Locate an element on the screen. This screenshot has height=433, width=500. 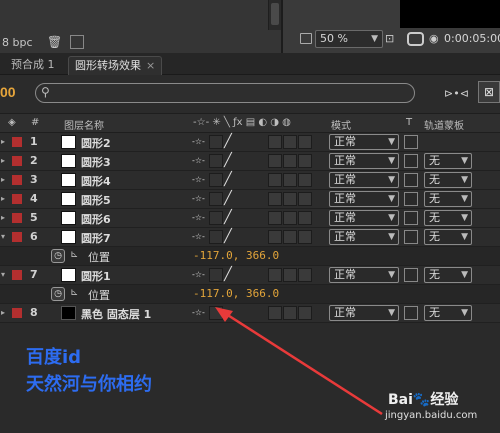
property-row: ◷ ⊾ 位置 -117.0, 366.0 is located at coordinates (250, 294).